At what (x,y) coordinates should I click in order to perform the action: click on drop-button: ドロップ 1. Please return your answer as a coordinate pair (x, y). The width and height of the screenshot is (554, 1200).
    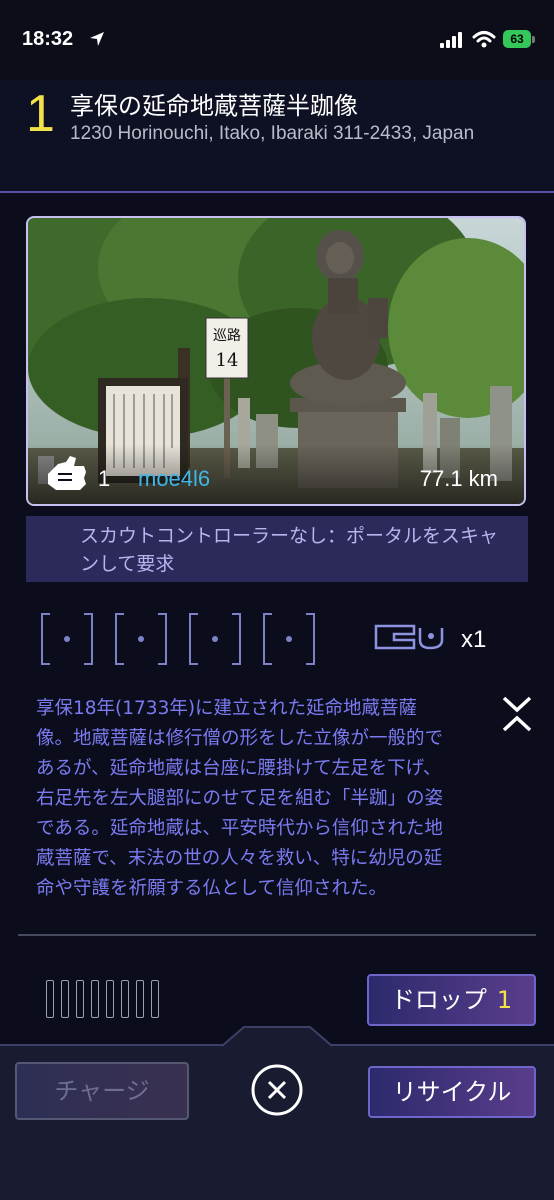
    Looking at the image, I should click on (451, 1000).